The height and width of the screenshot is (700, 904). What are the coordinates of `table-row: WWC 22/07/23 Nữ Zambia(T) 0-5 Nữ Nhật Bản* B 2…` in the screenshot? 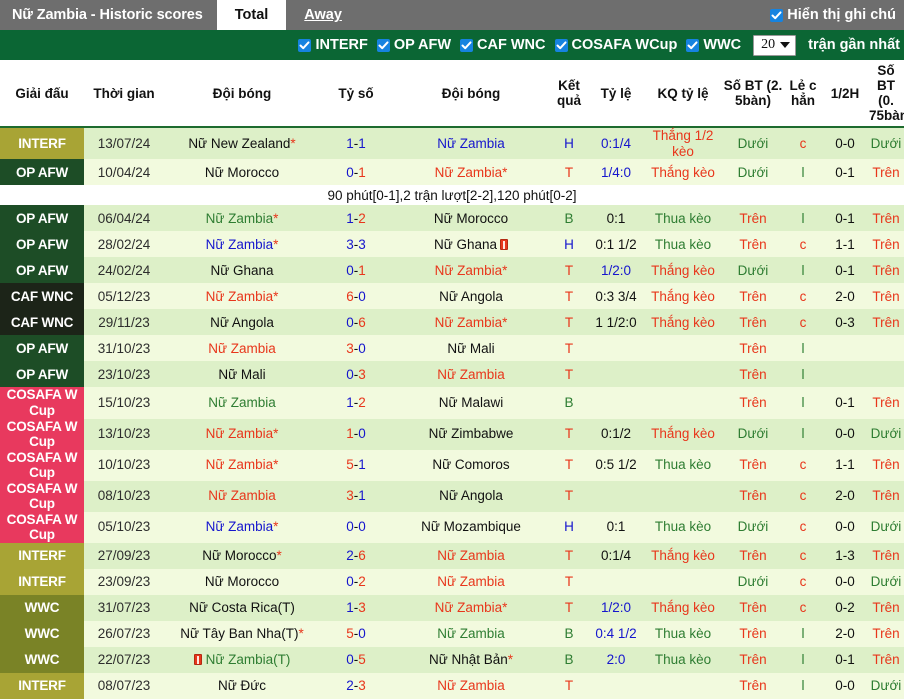 It's located at (452, 659).